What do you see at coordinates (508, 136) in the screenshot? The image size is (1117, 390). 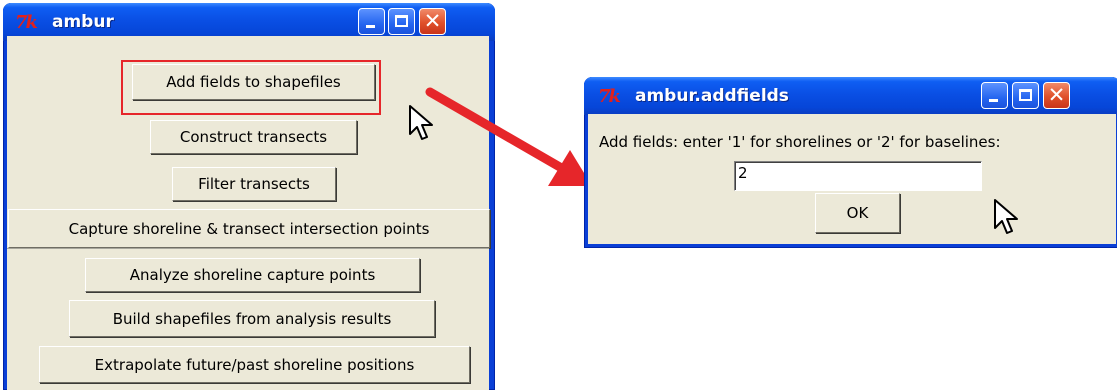 I see `red-arrow-icon` at bounding box center [508, 136].